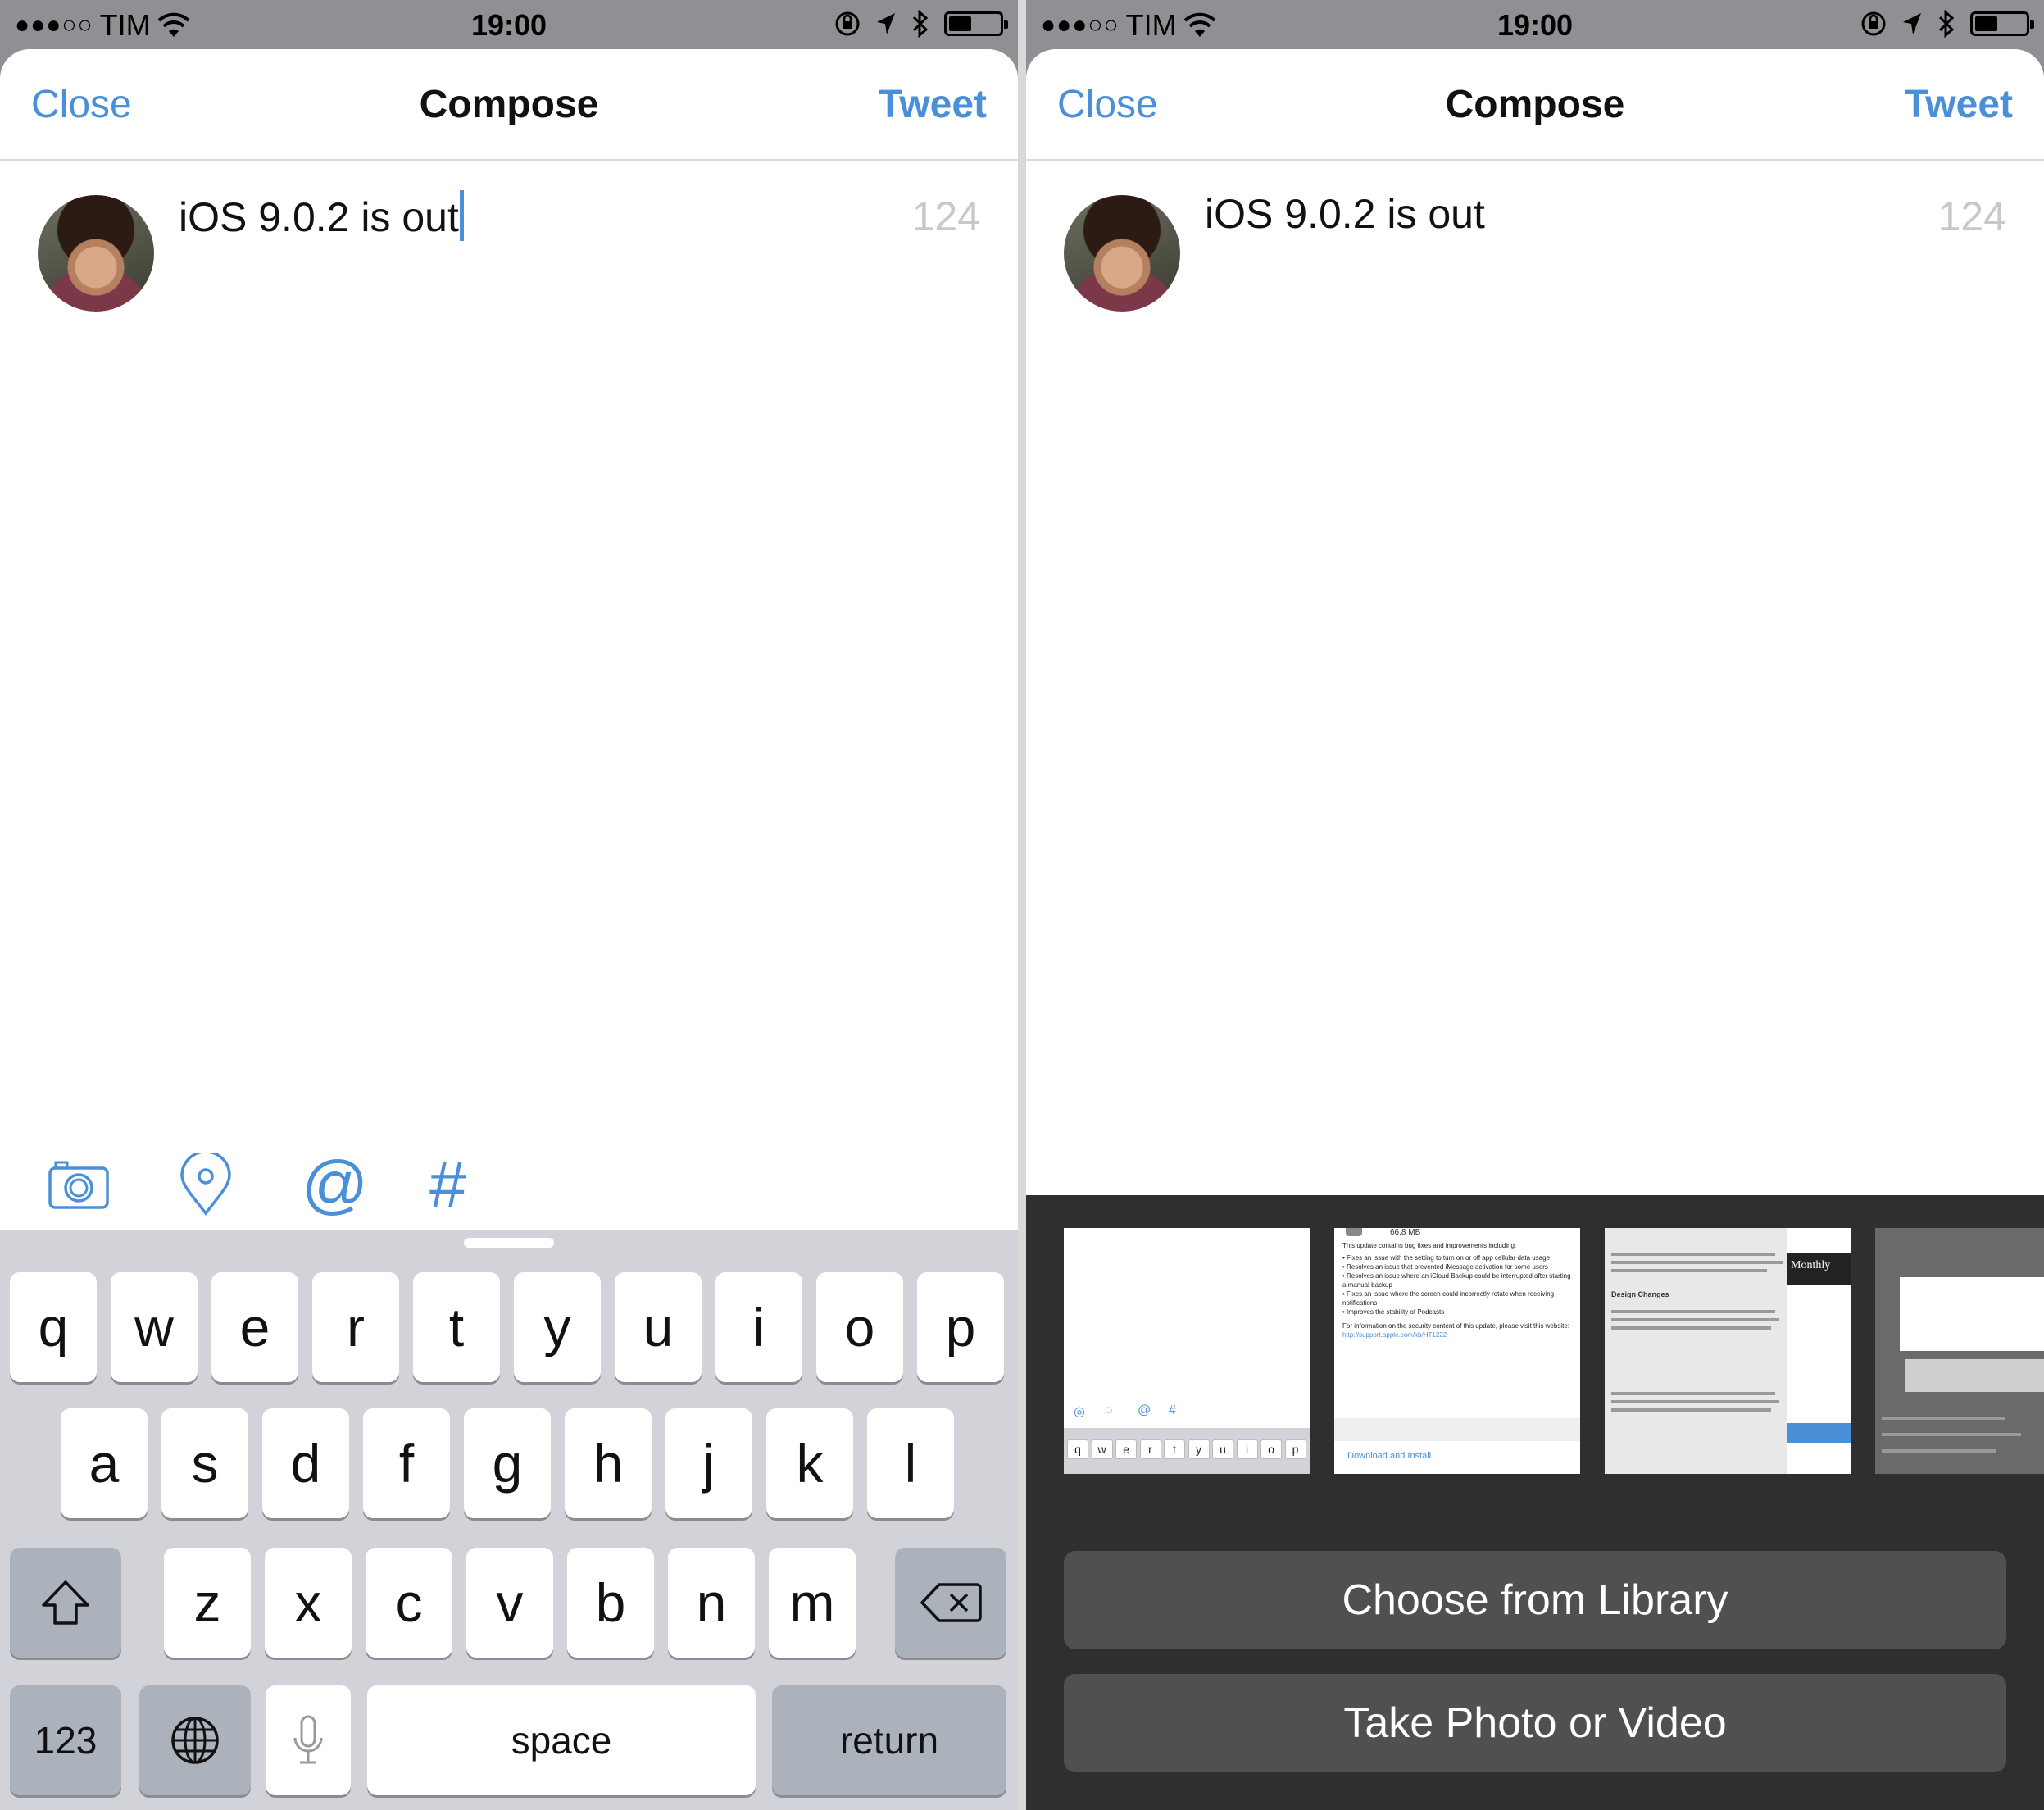 The height and width of the screenshot is (1810, 2044). Describe the element at coordinates (960, 1327) in the screenshot. I see `key-p: p` at that location.